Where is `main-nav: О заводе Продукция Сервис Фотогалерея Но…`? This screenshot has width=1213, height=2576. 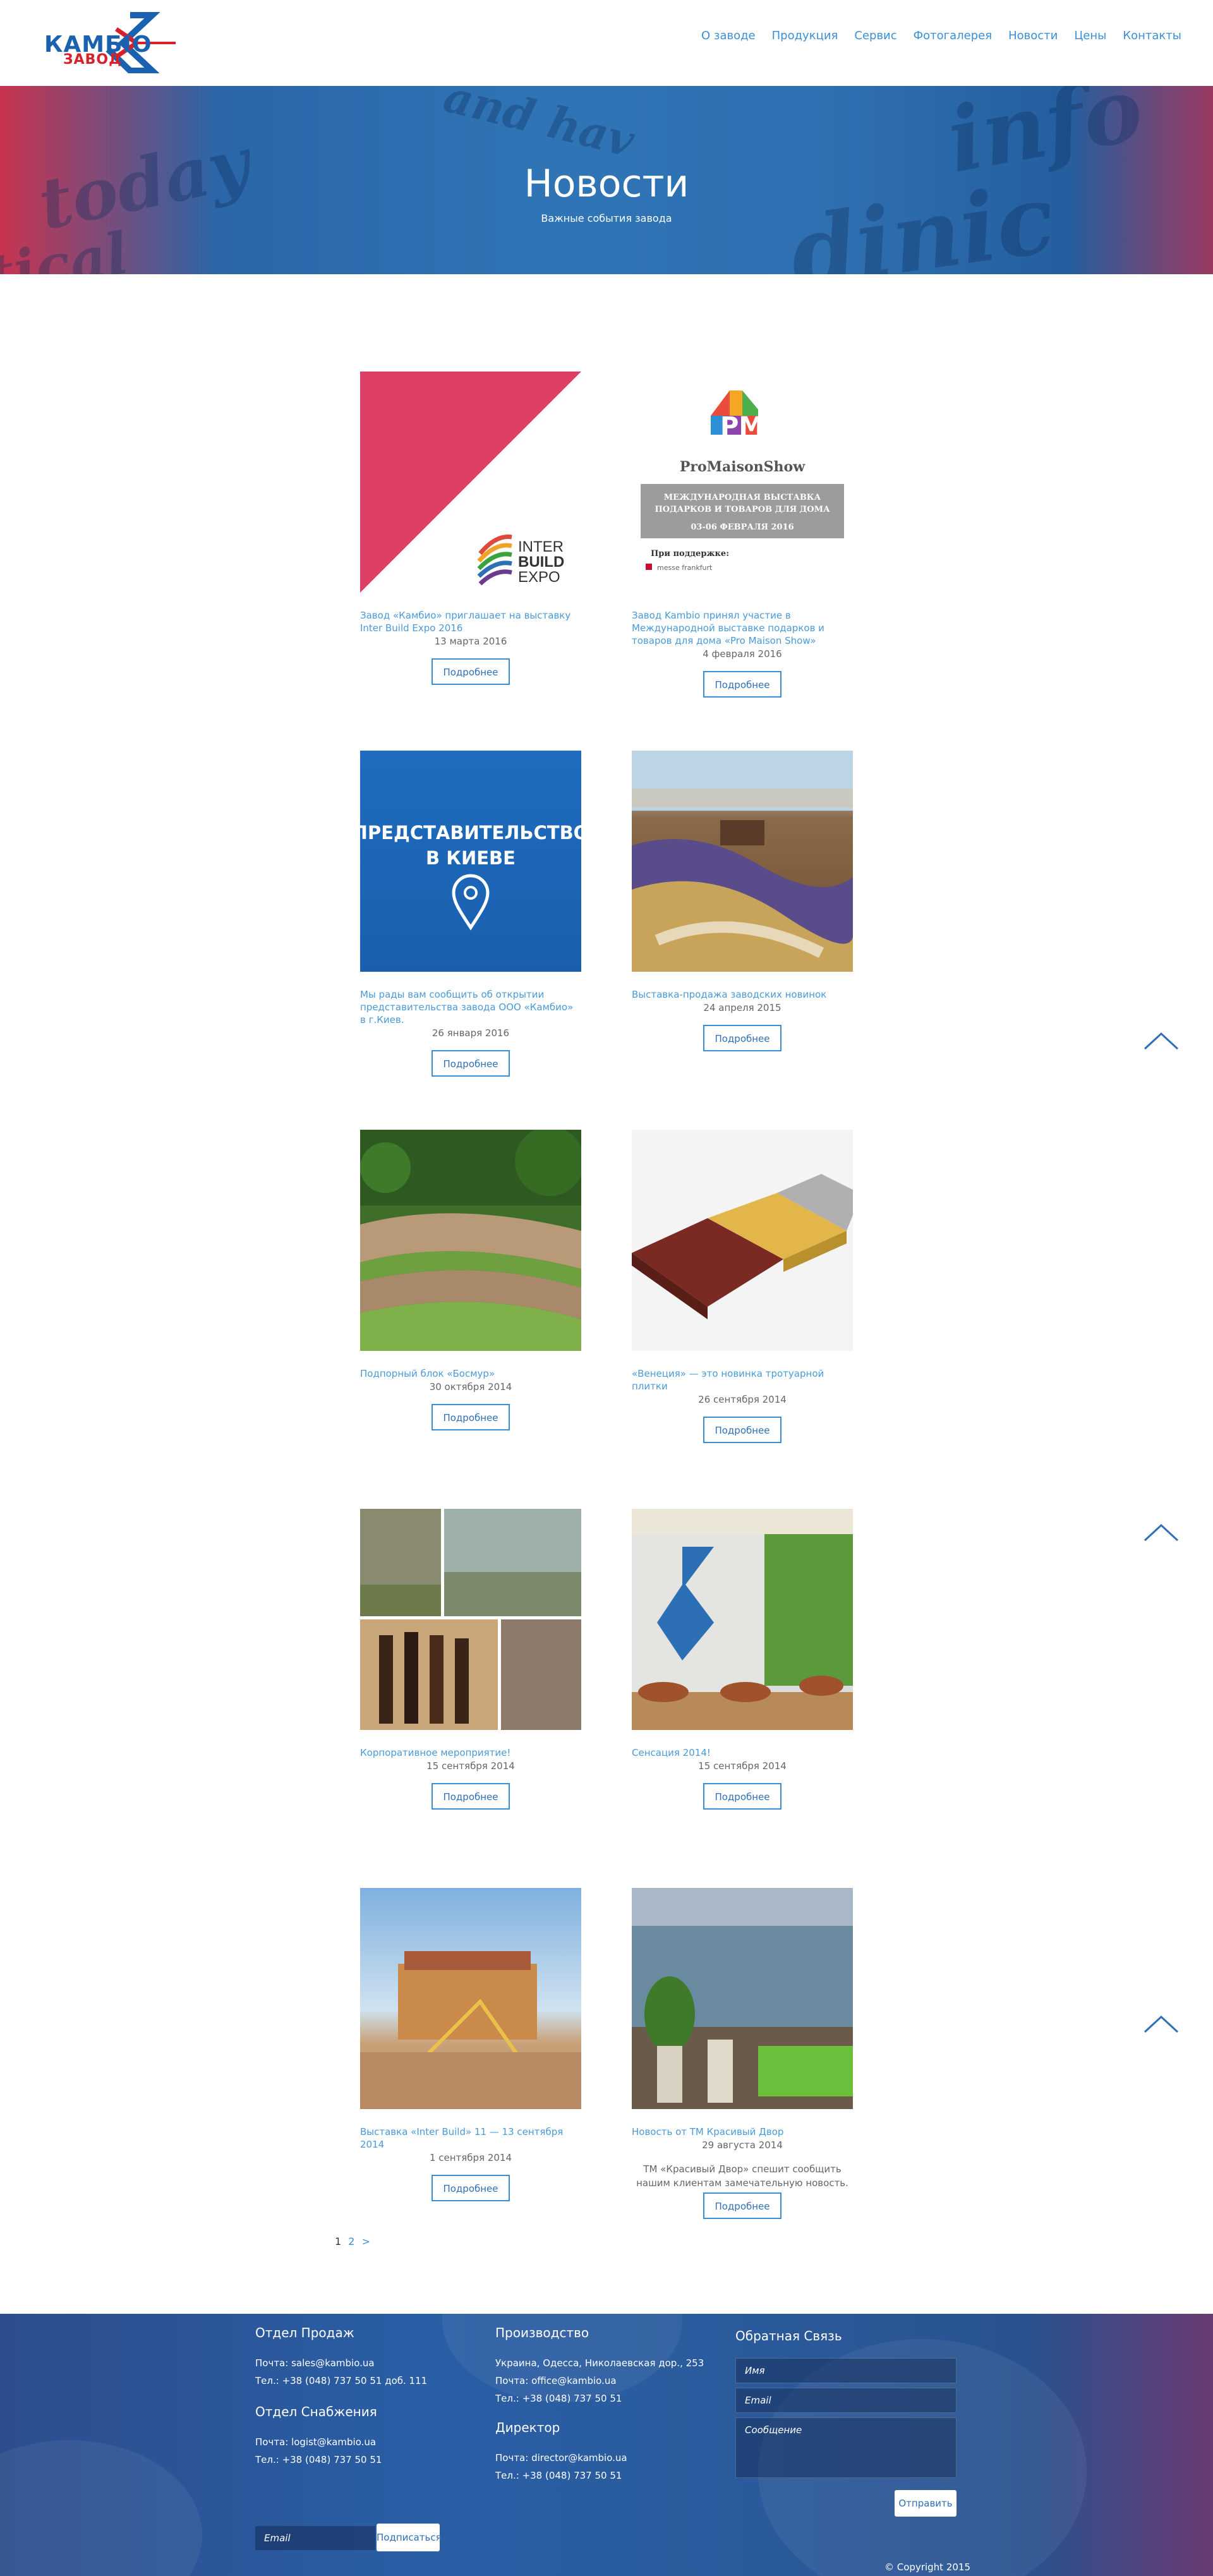 main-nav: О заводе Продукция Сервис Фотогалерея Но… is located at coordinates (933, 35).